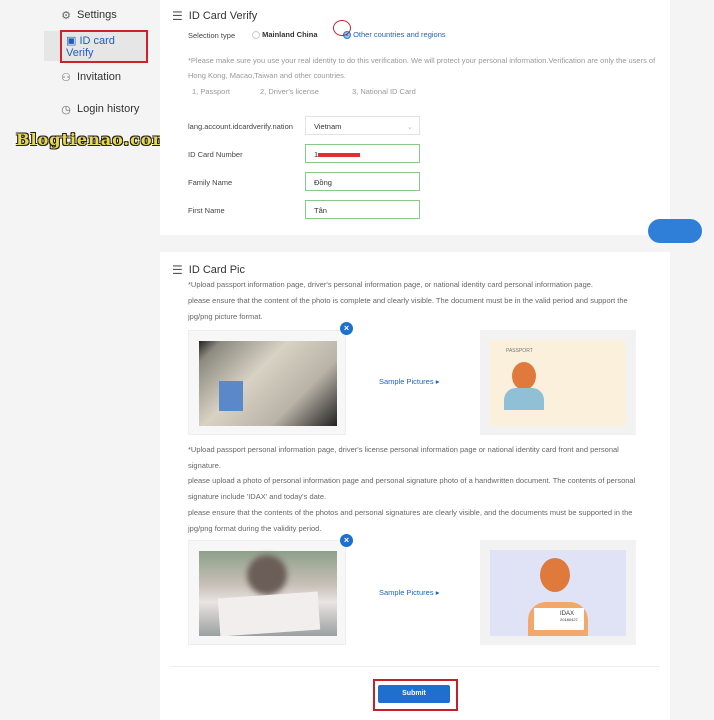  I want to click on sidebar-item-login-history: ◷ Login history, so click(96, 109).